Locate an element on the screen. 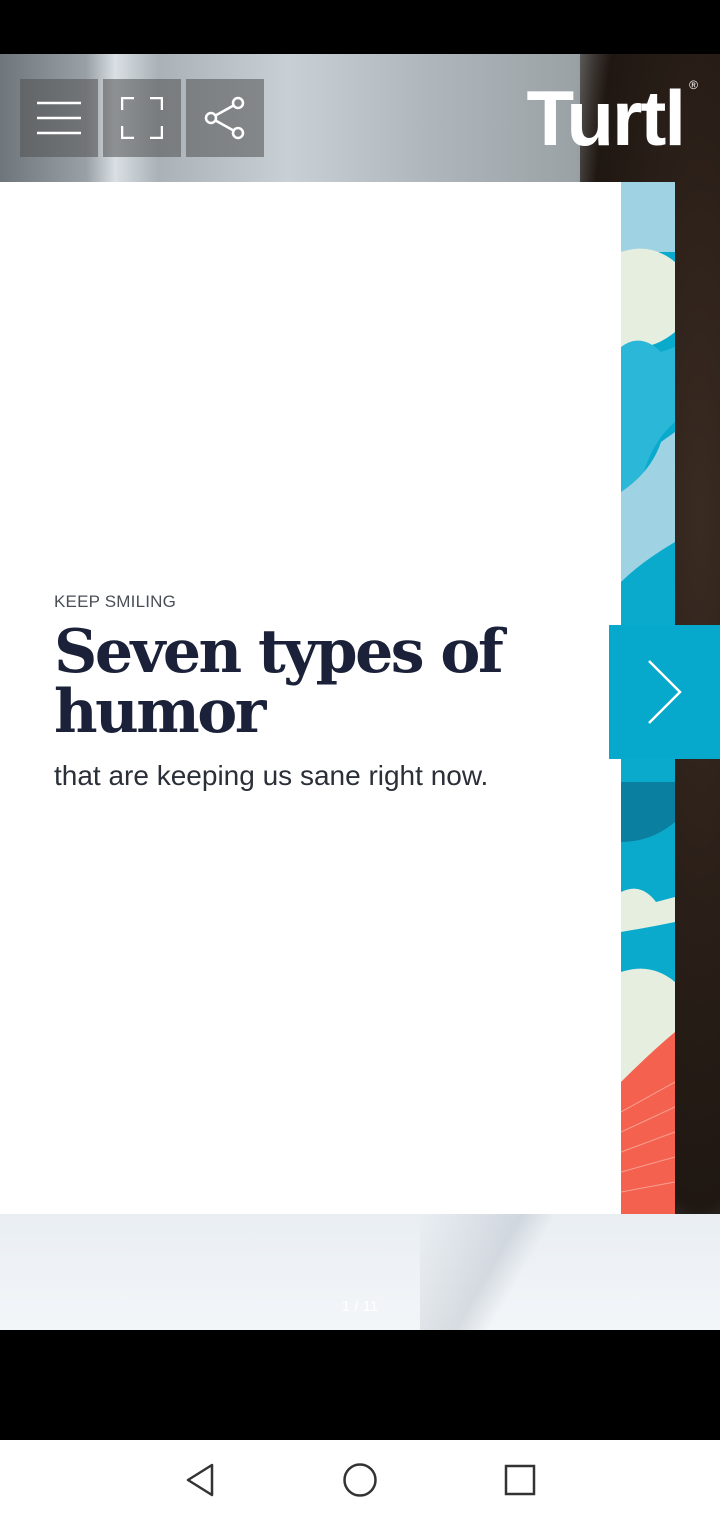 Image resolution: width=720 pixels, height=1520 pixels. page-counter: 1 / 11 is located at coordinates (360, 1306).